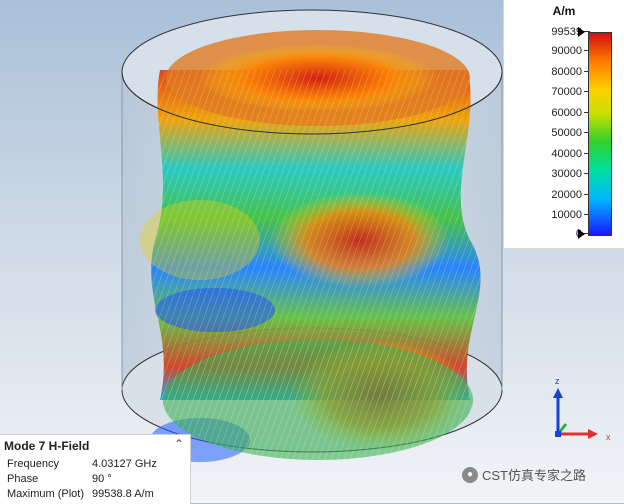 This screenshot has width=624, height=504. What do you see at coordinates (179, 444) in the screenshot?
I see `chevron-up-icon: ⌃` at bounding box center [179, 444].